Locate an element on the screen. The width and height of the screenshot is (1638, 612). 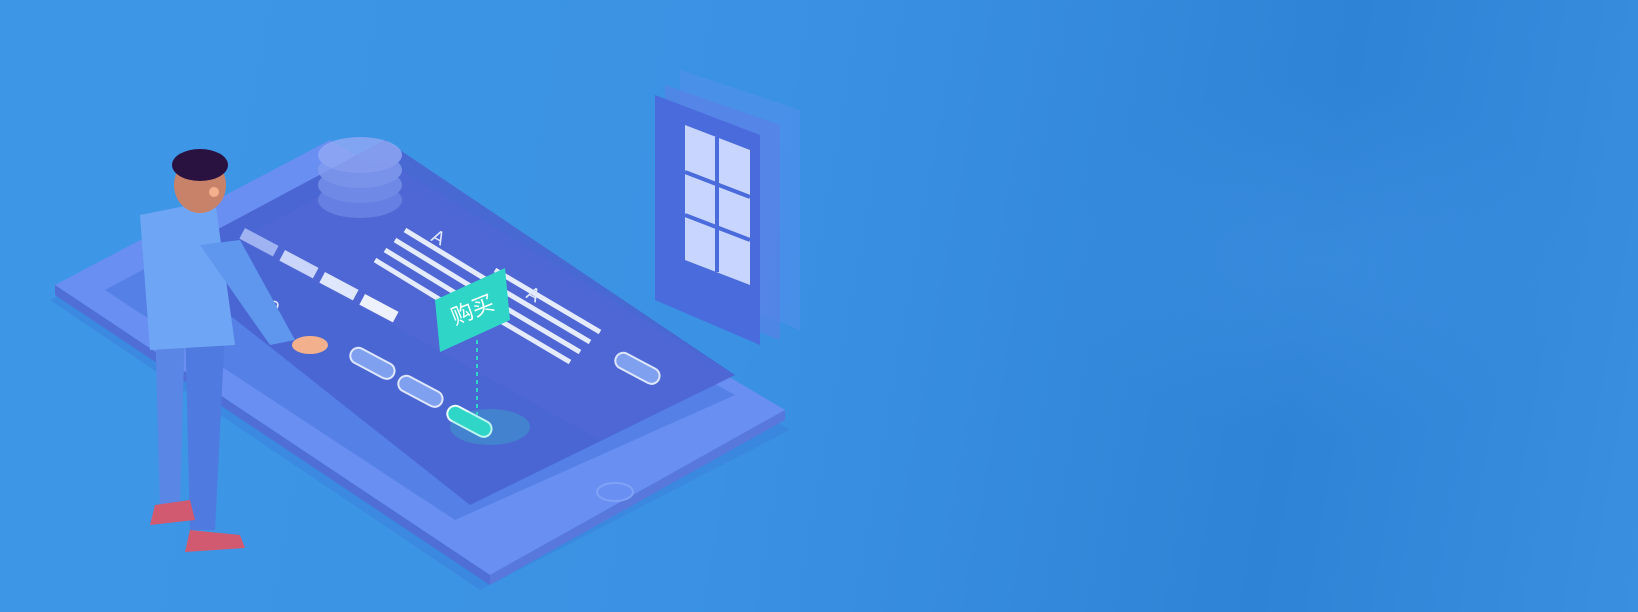
pill-button-glow is located at coordinates (490, 427).